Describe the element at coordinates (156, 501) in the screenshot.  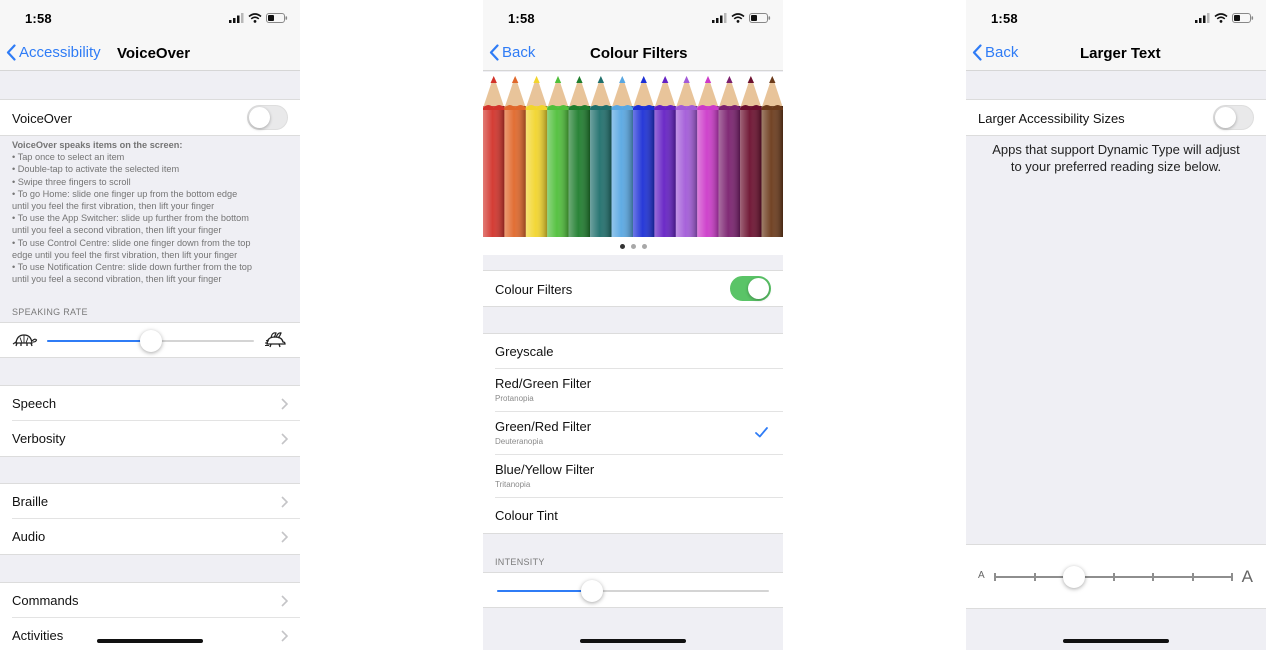
I see `list-item-braille: Braille` at that location.